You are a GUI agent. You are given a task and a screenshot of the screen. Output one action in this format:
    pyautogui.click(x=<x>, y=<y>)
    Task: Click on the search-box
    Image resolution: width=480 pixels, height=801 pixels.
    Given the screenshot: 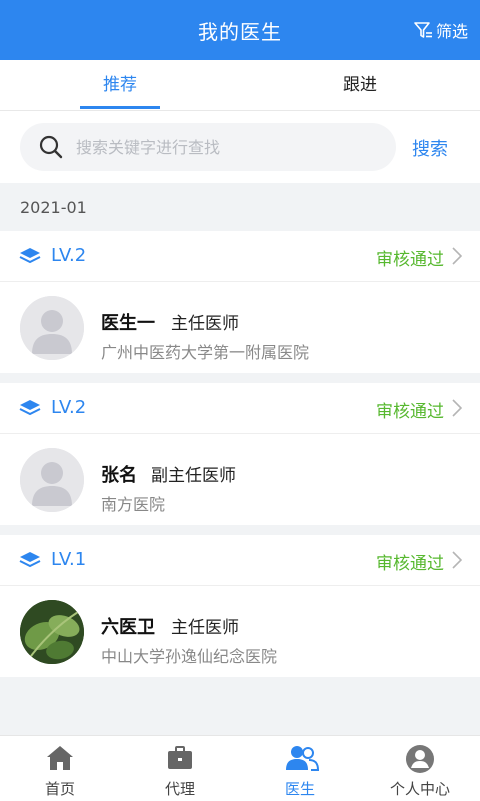 What is the action you would take?
    pyautogui.click(x=208, y=147)
    